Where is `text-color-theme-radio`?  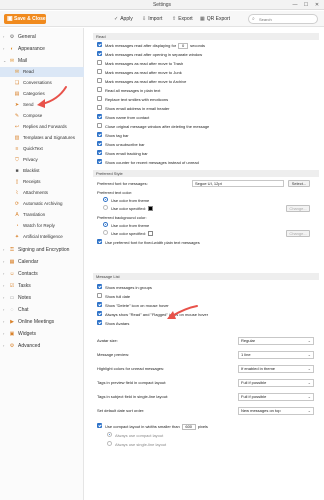
text-color-theme-radio is located at coordinates (105, 200).